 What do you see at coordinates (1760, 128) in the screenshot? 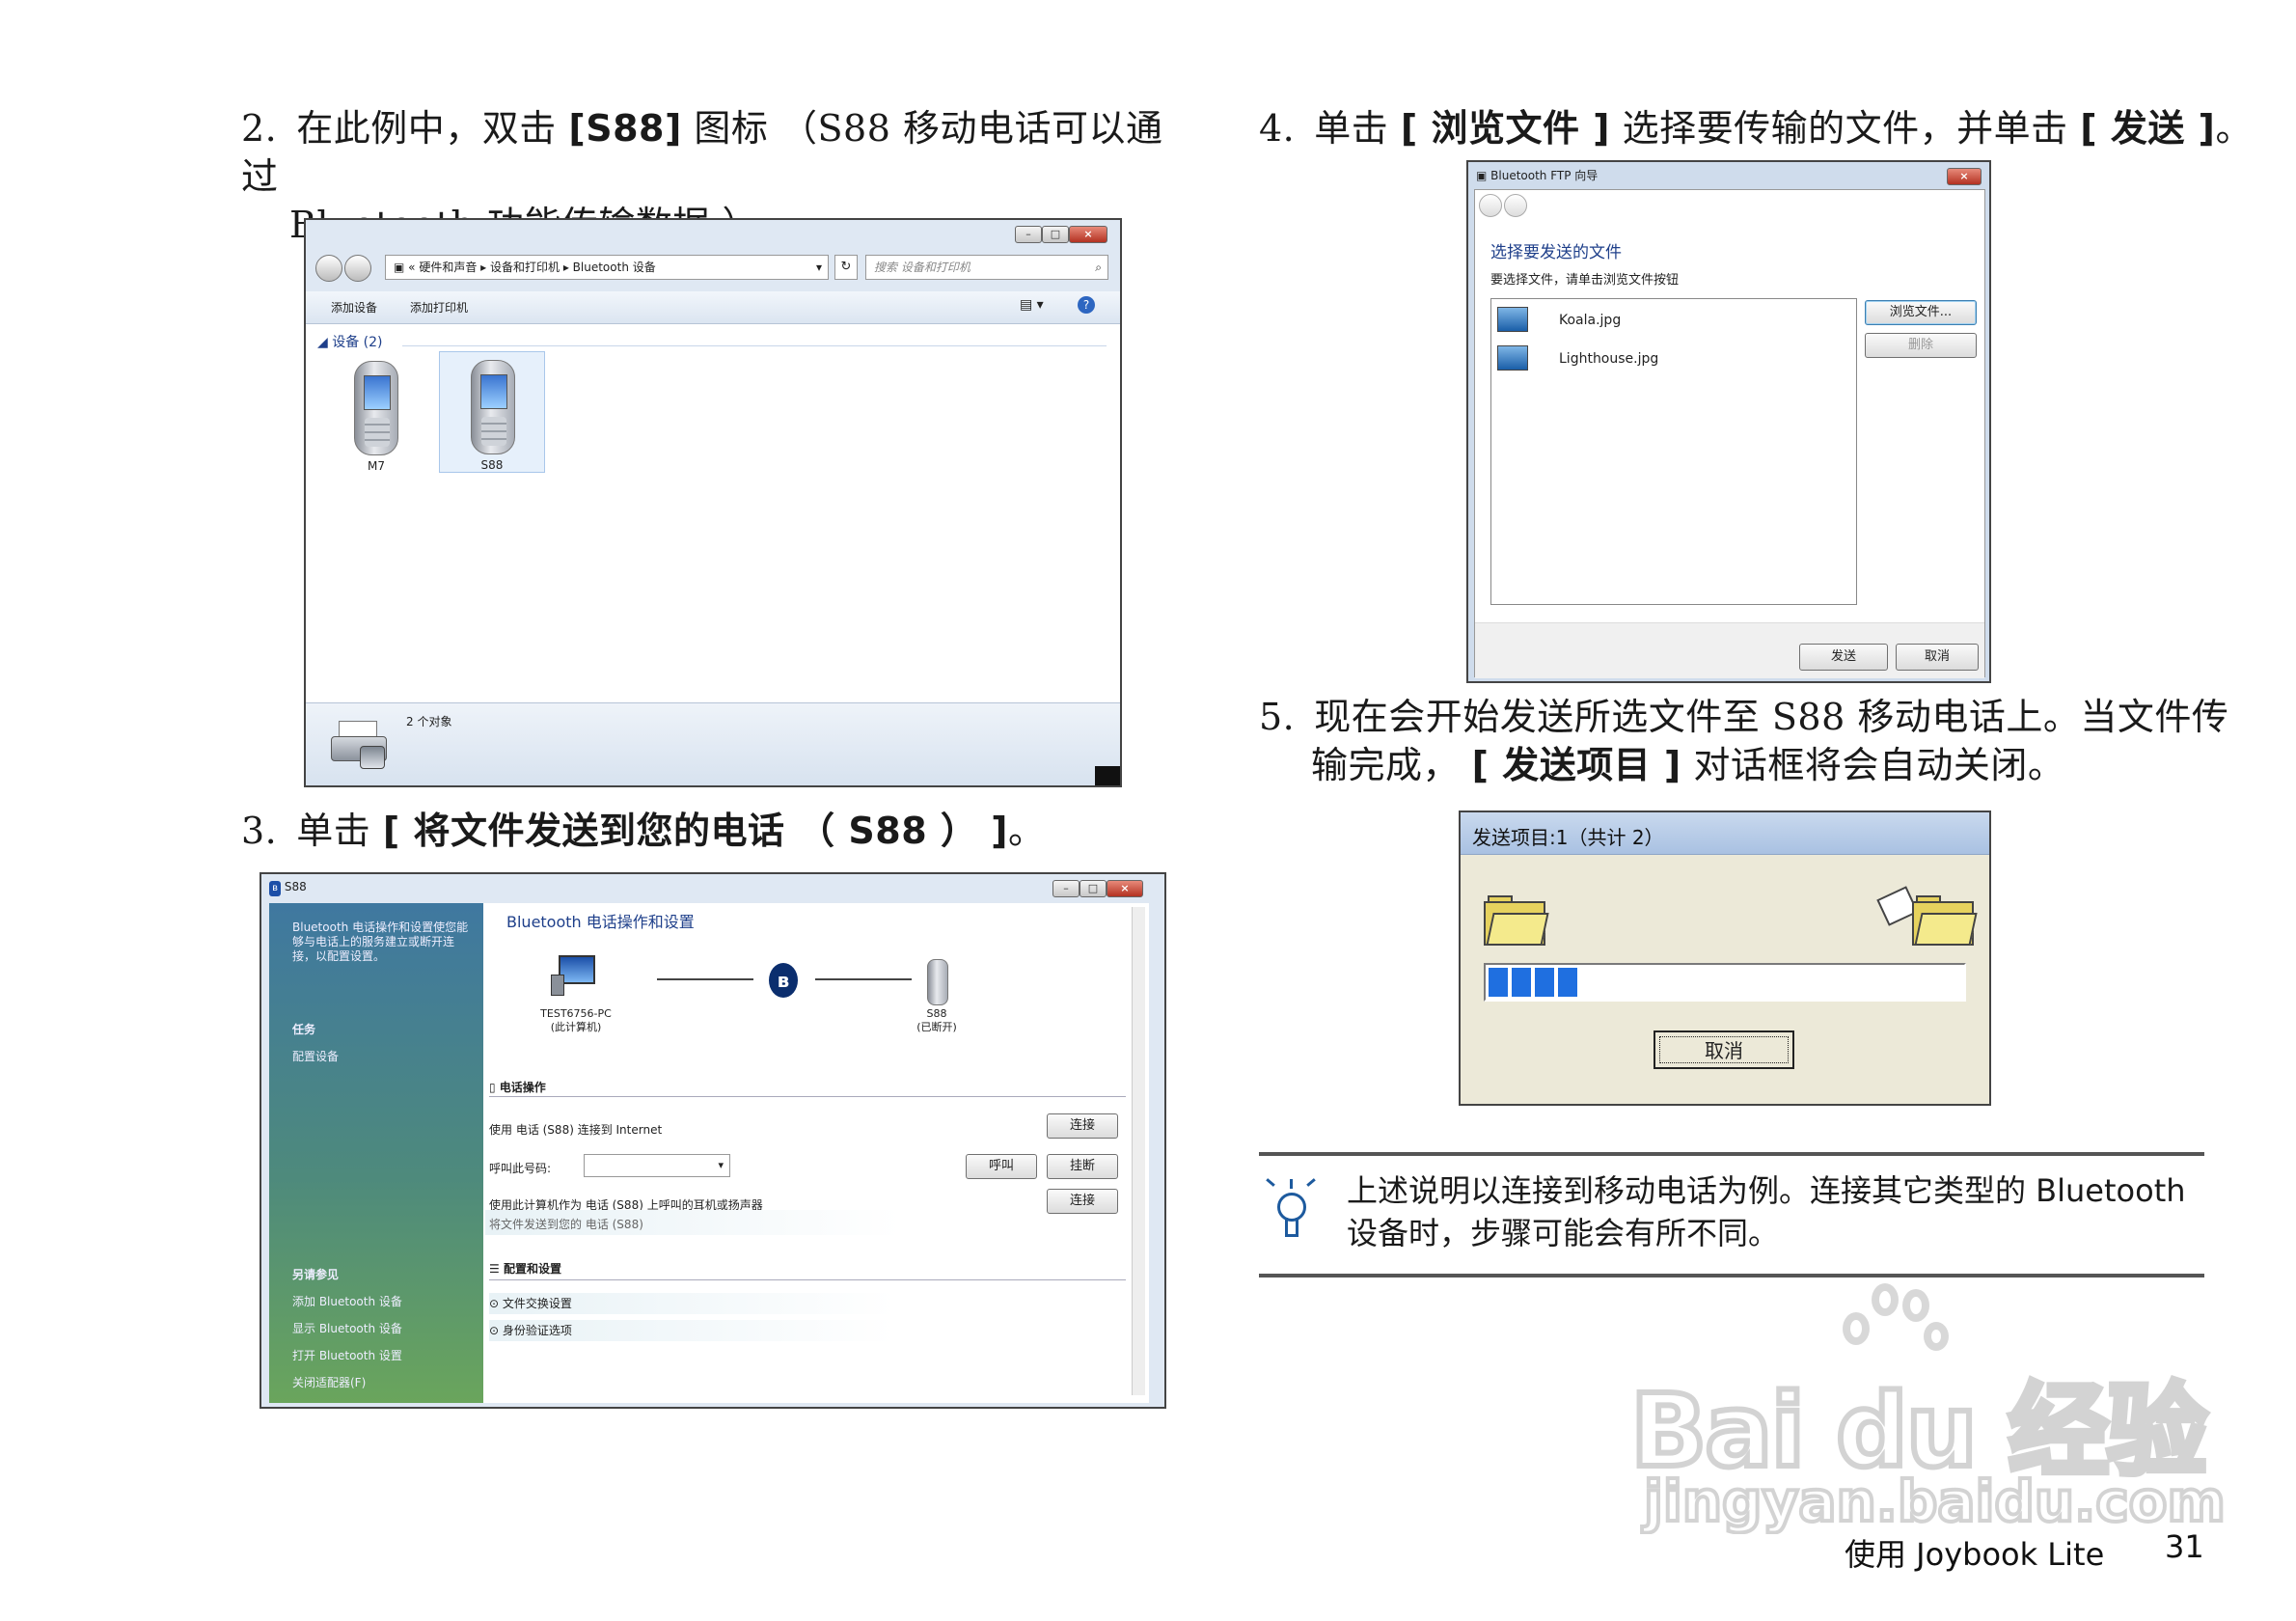
I see `step-4-text: 4. 单击 [ 浏览文件 ] 选择要传输的文件，并单击 [ 发送 ]。` at bounding box center [1760, 128].